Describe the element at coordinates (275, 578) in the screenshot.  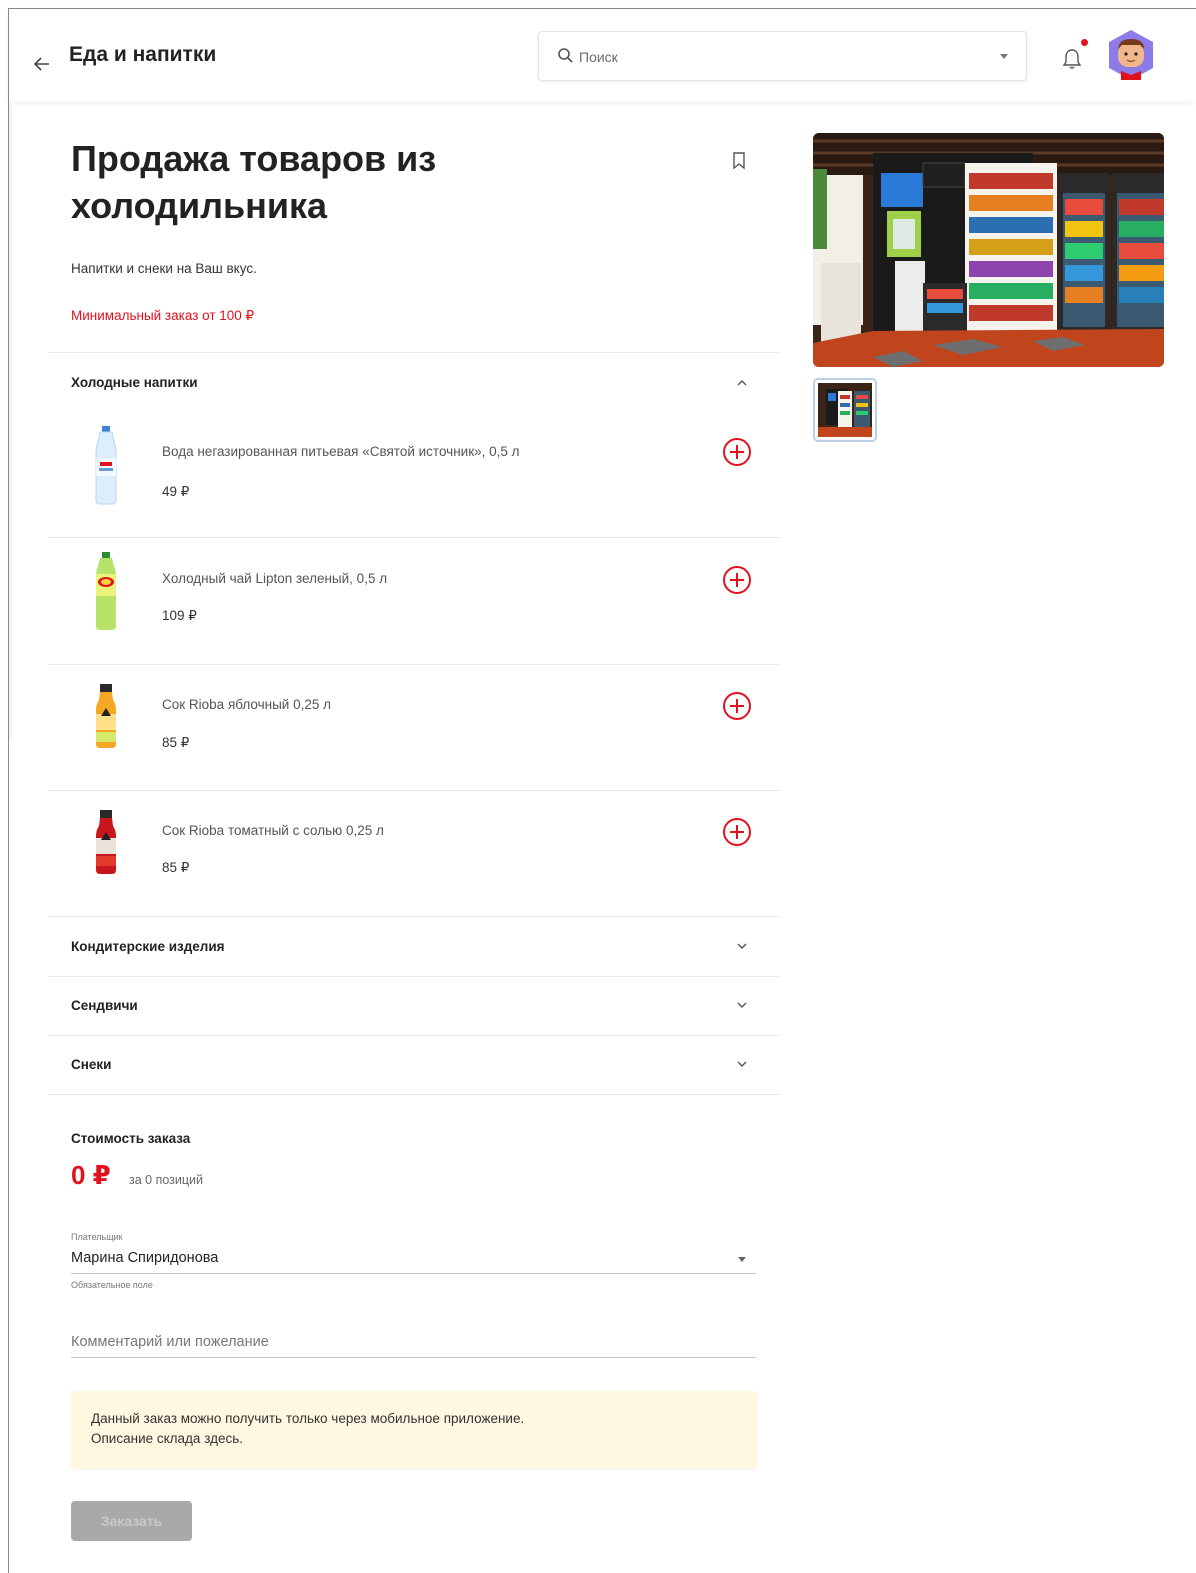
I see `product-name: Холодный чай Lipton зеленый, 0,5 л` at that location.